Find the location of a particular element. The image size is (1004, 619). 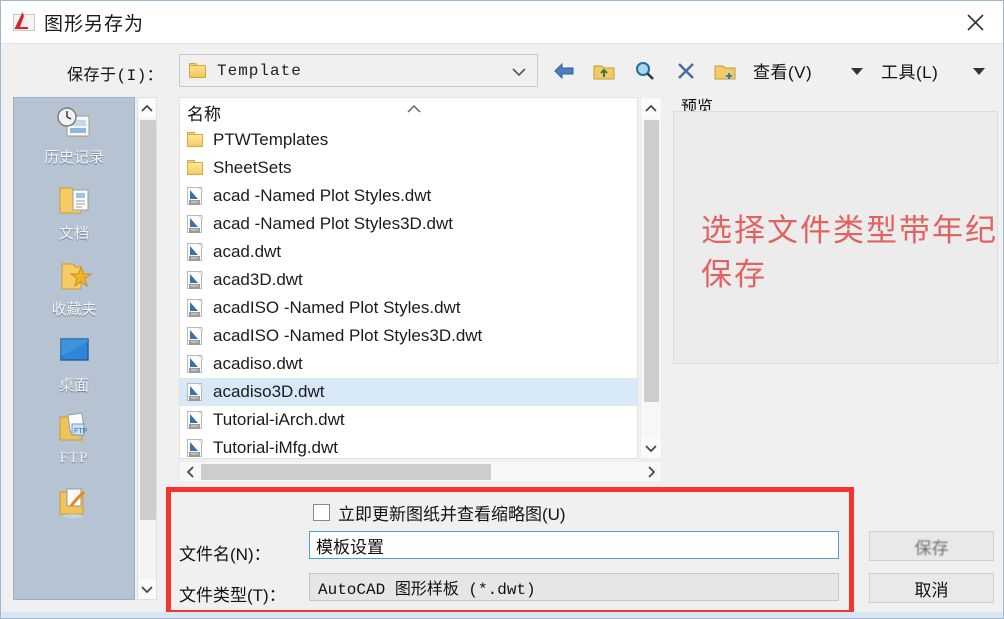

file-name: acadISO -Named Plot Styles3D.dwt is located at coordinates (348, 335).